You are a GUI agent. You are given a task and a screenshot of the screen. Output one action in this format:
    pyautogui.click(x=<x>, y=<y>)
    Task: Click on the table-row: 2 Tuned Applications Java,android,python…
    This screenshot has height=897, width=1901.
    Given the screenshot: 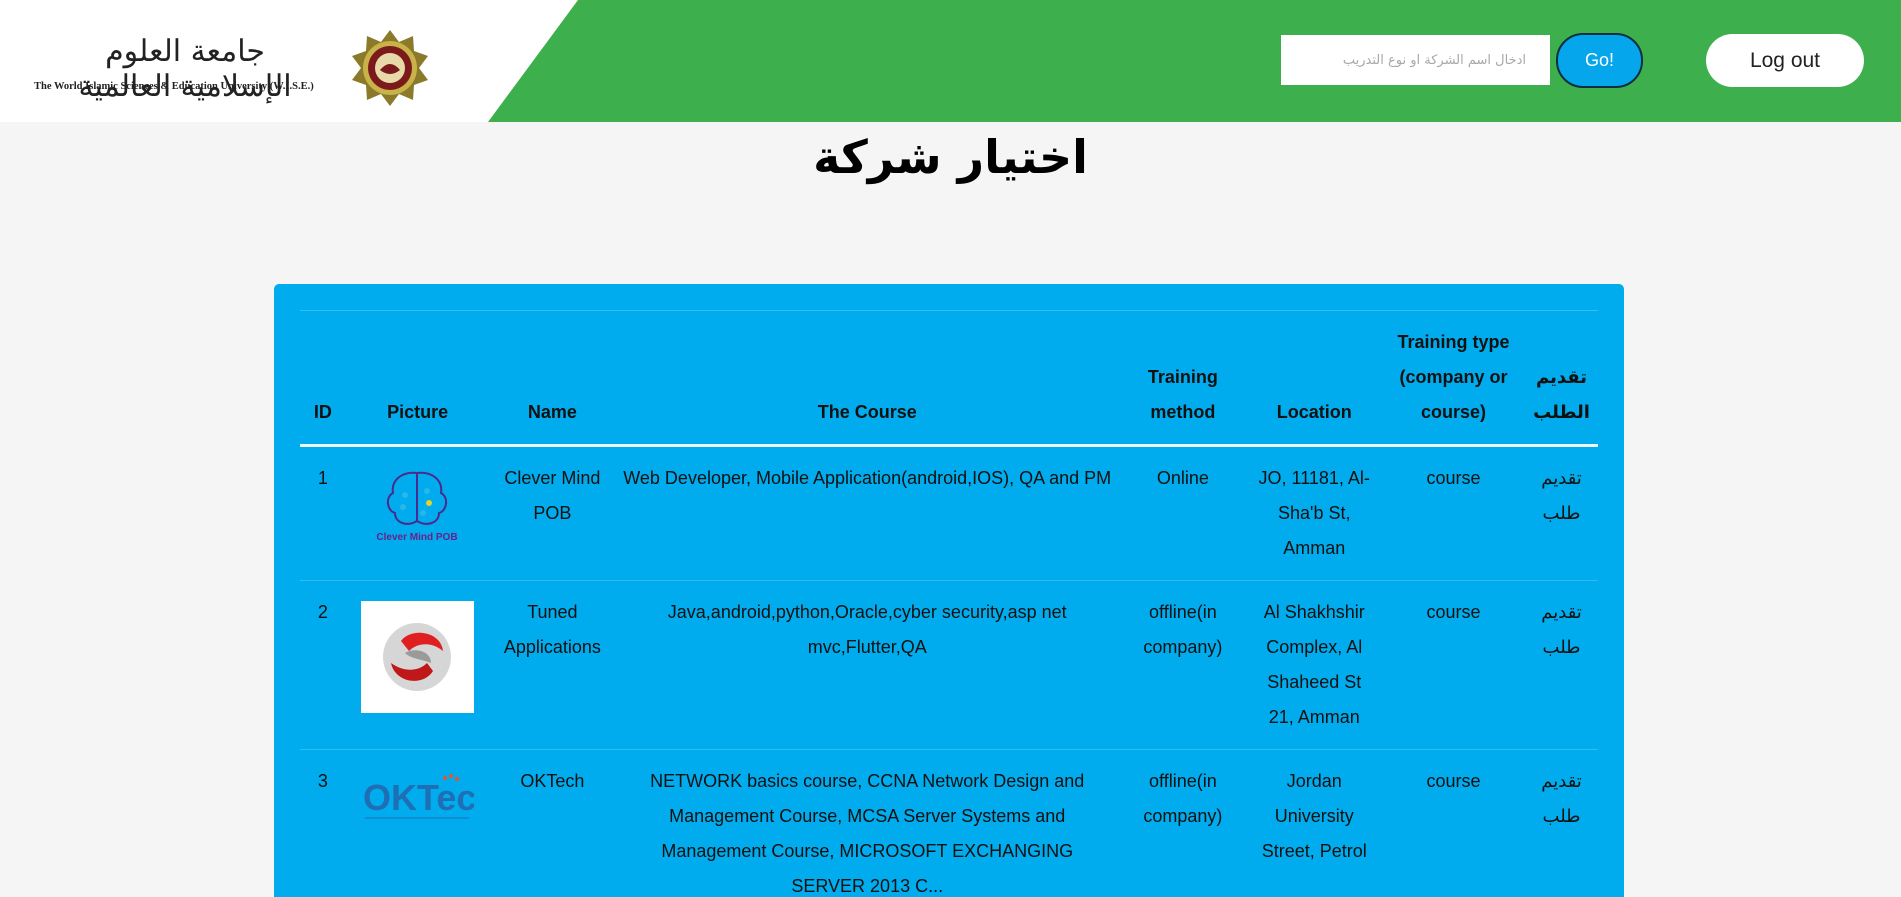 What is the action you would take?
    pyautogui.click(x=949, y=665)
    